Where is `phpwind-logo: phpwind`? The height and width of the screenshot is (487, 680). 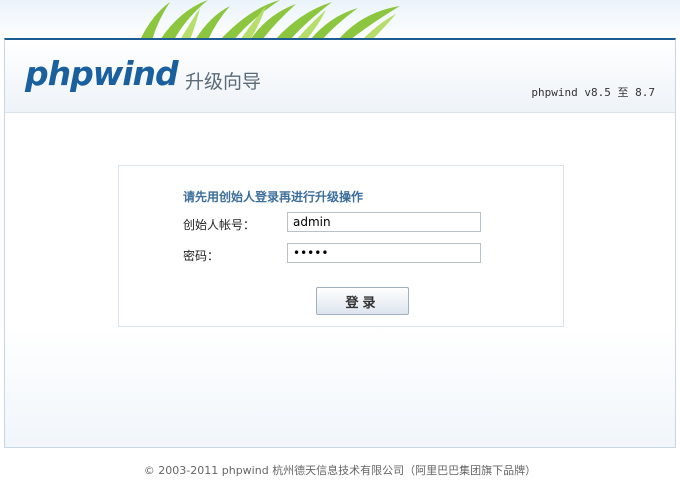 phpwind-logo: phpwind is located at coordinates (102, 73).